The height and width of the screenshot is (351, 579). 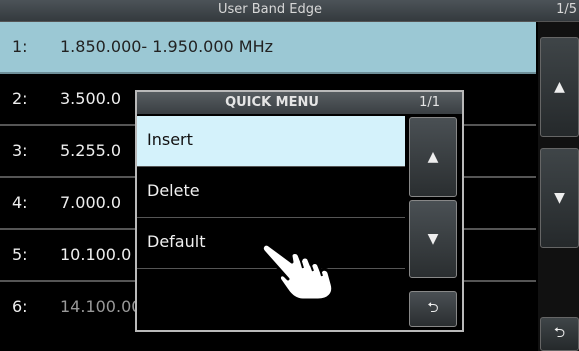 What do you see at coordinates (297, 272) in the screenshot?
I see `pointing-hand-icon` at bounding box center [297, 272].